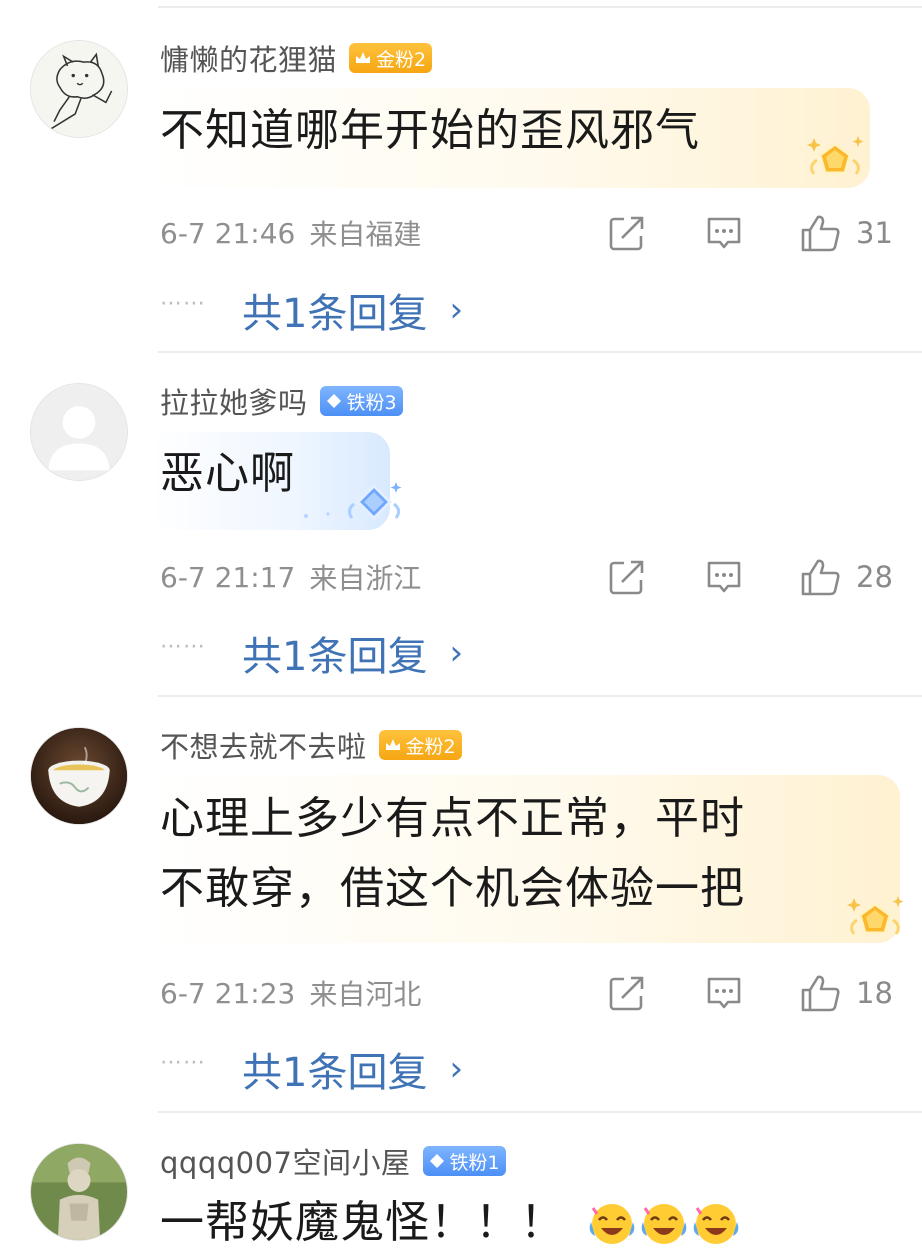 This screenshot has width=922, height=1254. Describe the element at coordinates (846, 233) in the screenshot. I see `like-button: 31` at that location.